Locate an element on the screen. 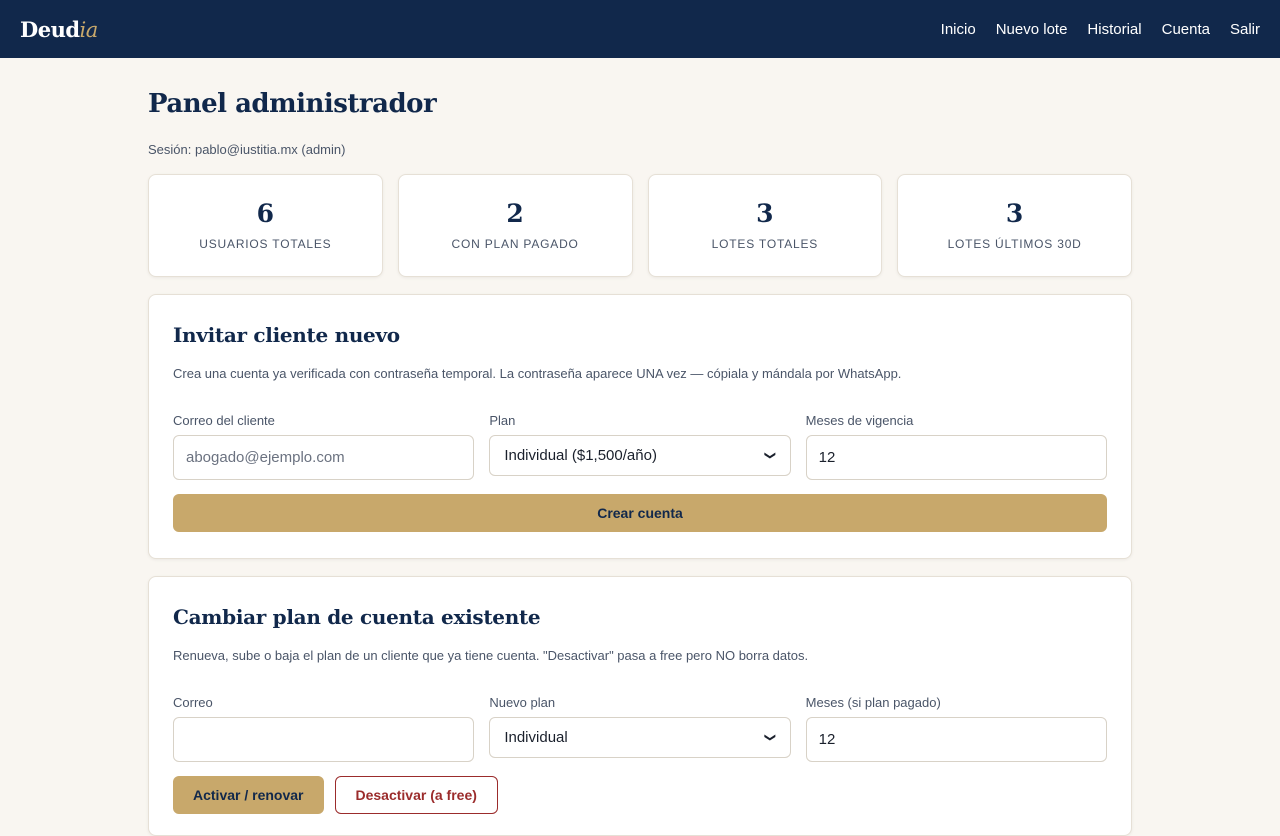 This screenshot has height=836, width=1280. stat-label: CON PLAN PAGADO is located at coordinates (515, 244).